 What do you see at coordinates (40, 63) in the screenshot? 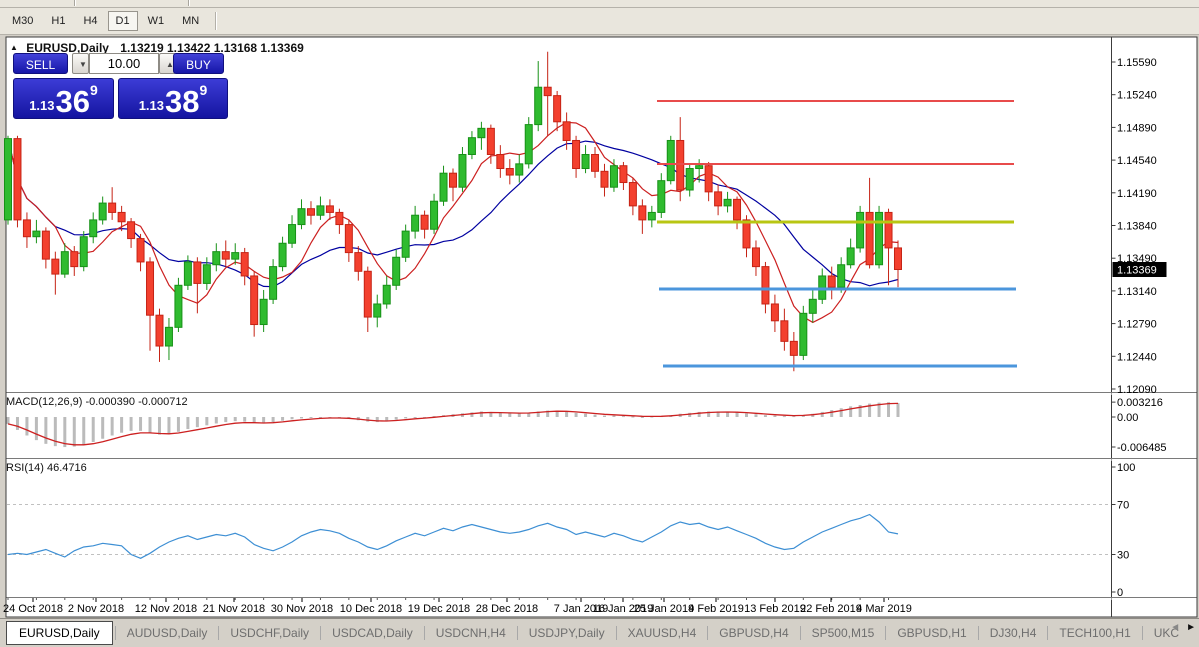
I see `sell-button: SELL` at bounding box center [40, 63].